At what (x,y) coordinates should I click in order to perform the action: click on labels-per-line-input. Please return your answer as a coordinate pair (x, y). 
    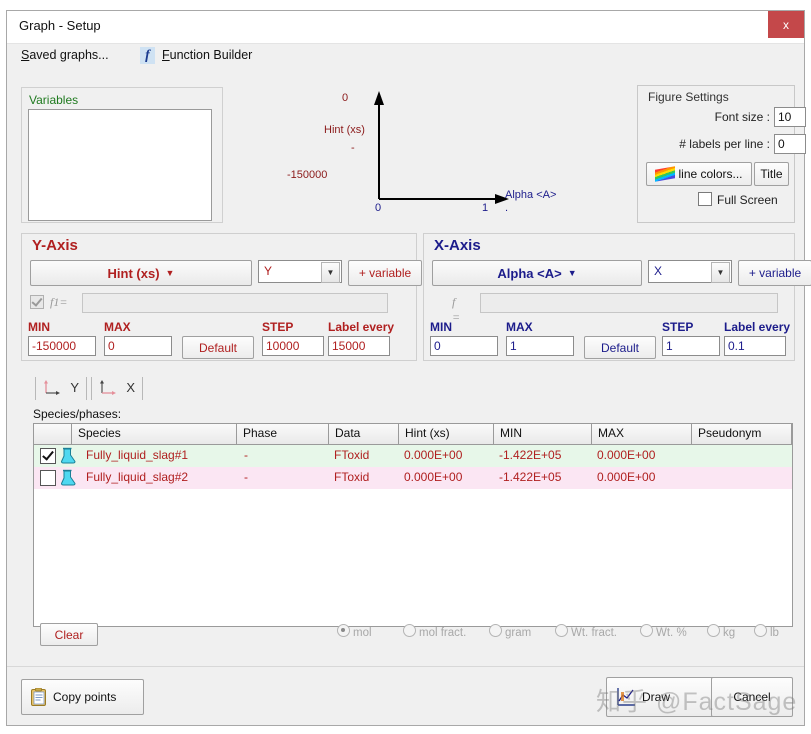
    Looking at the image, I should click on (790, 144).